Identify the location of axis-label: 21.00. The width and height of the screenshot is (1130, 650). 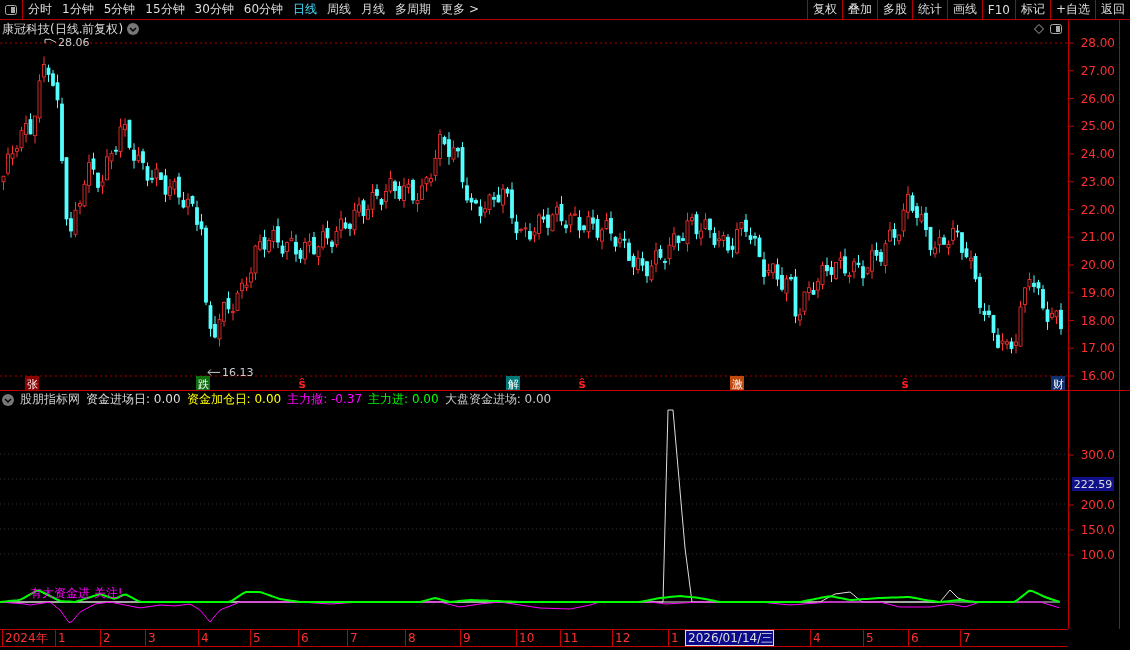
(1097, 237).